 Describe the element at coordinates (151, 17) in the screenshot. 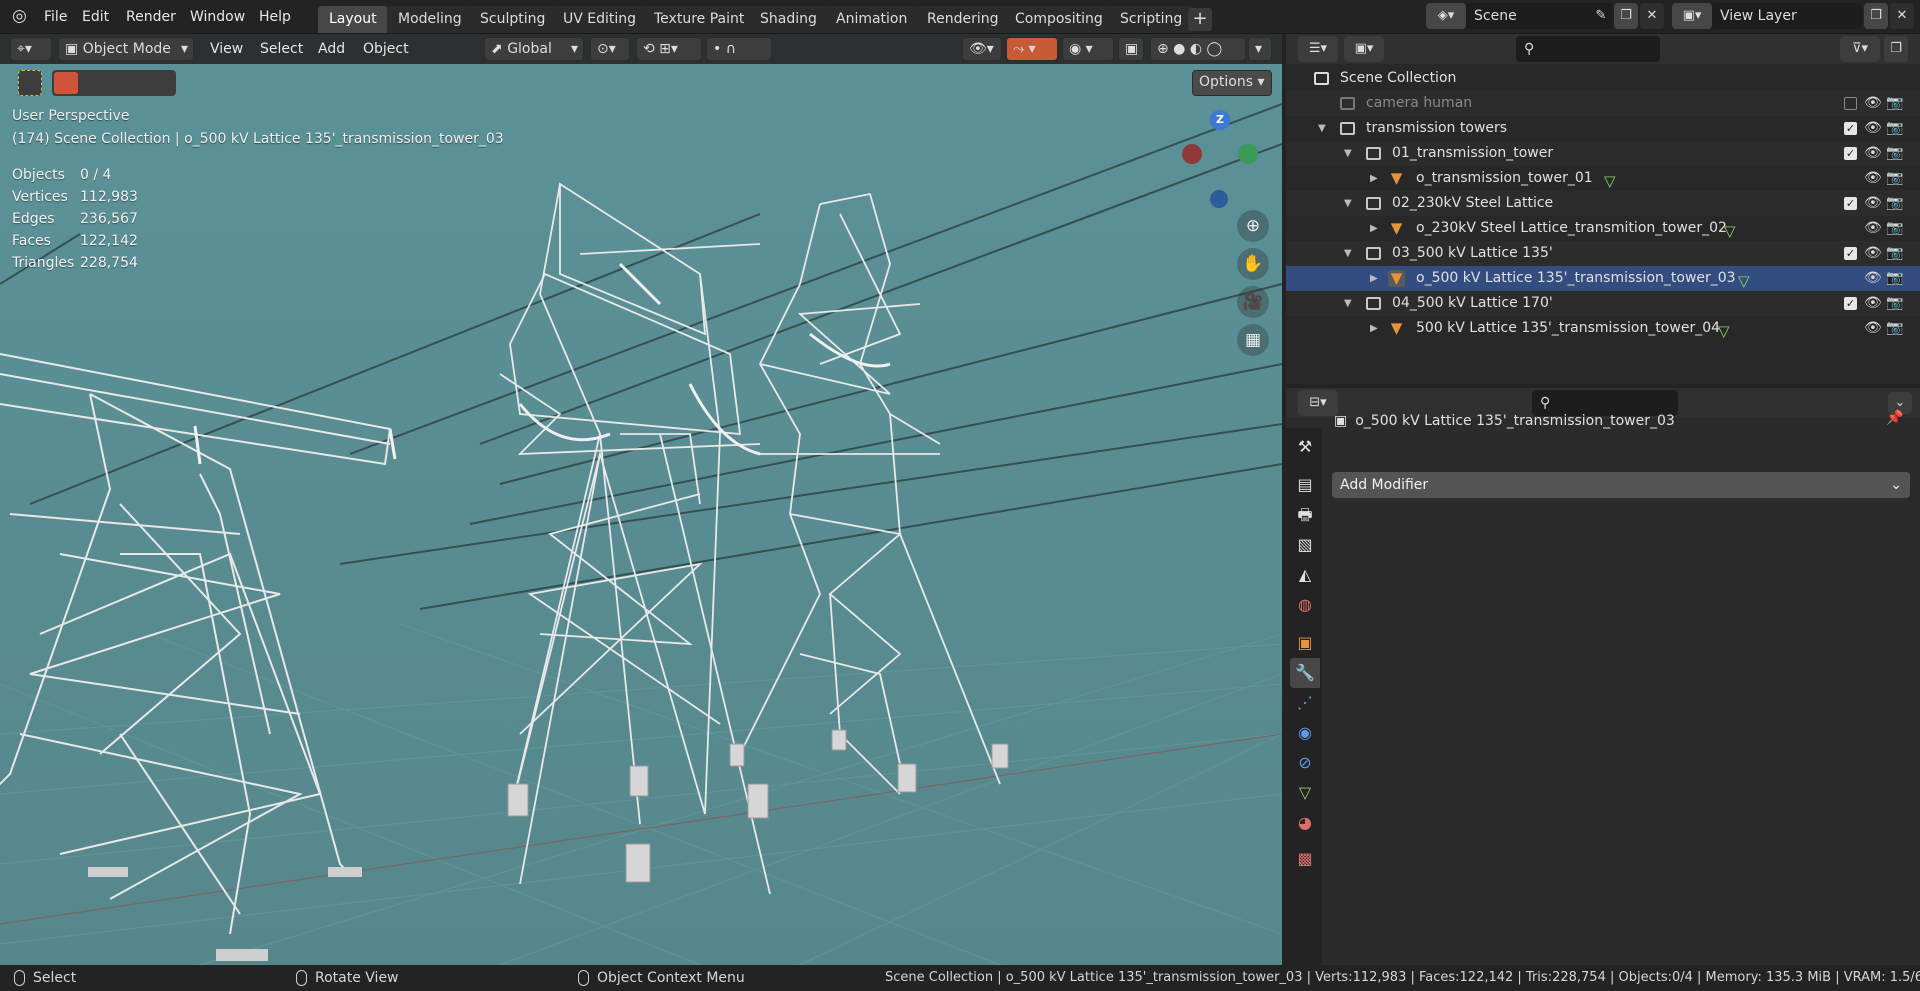

I see `menu-render: Render` at that location.